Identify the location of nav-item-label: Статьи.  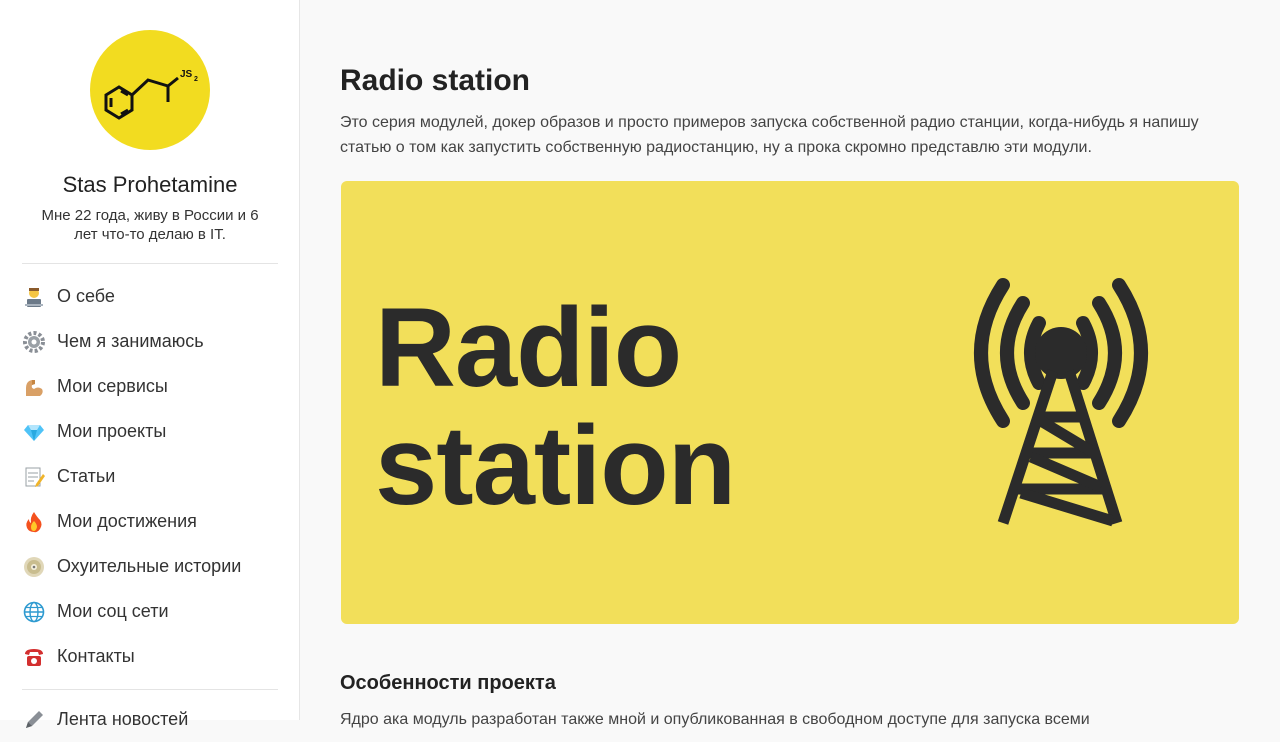
(86, 476).